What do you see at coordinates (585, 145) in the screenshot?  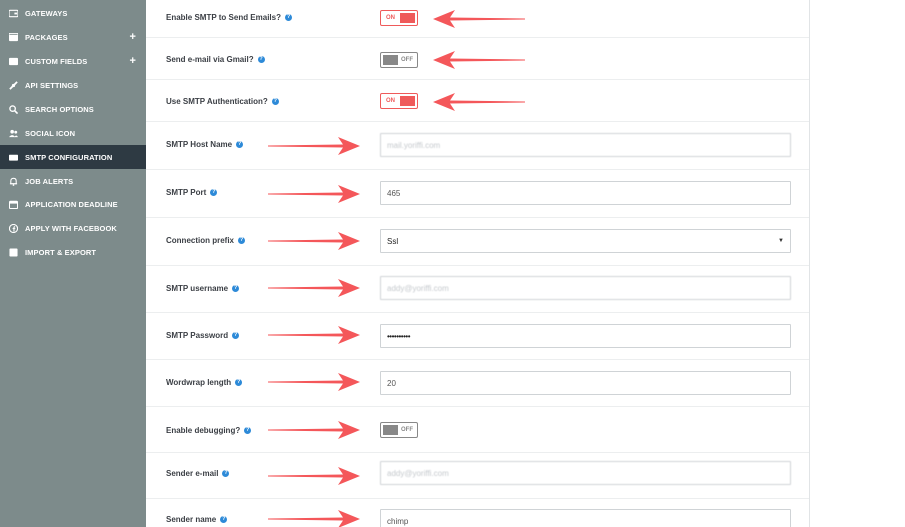 I see `smtp-host-input: mail.yoriffi.com` at bounding box center [585, 145].